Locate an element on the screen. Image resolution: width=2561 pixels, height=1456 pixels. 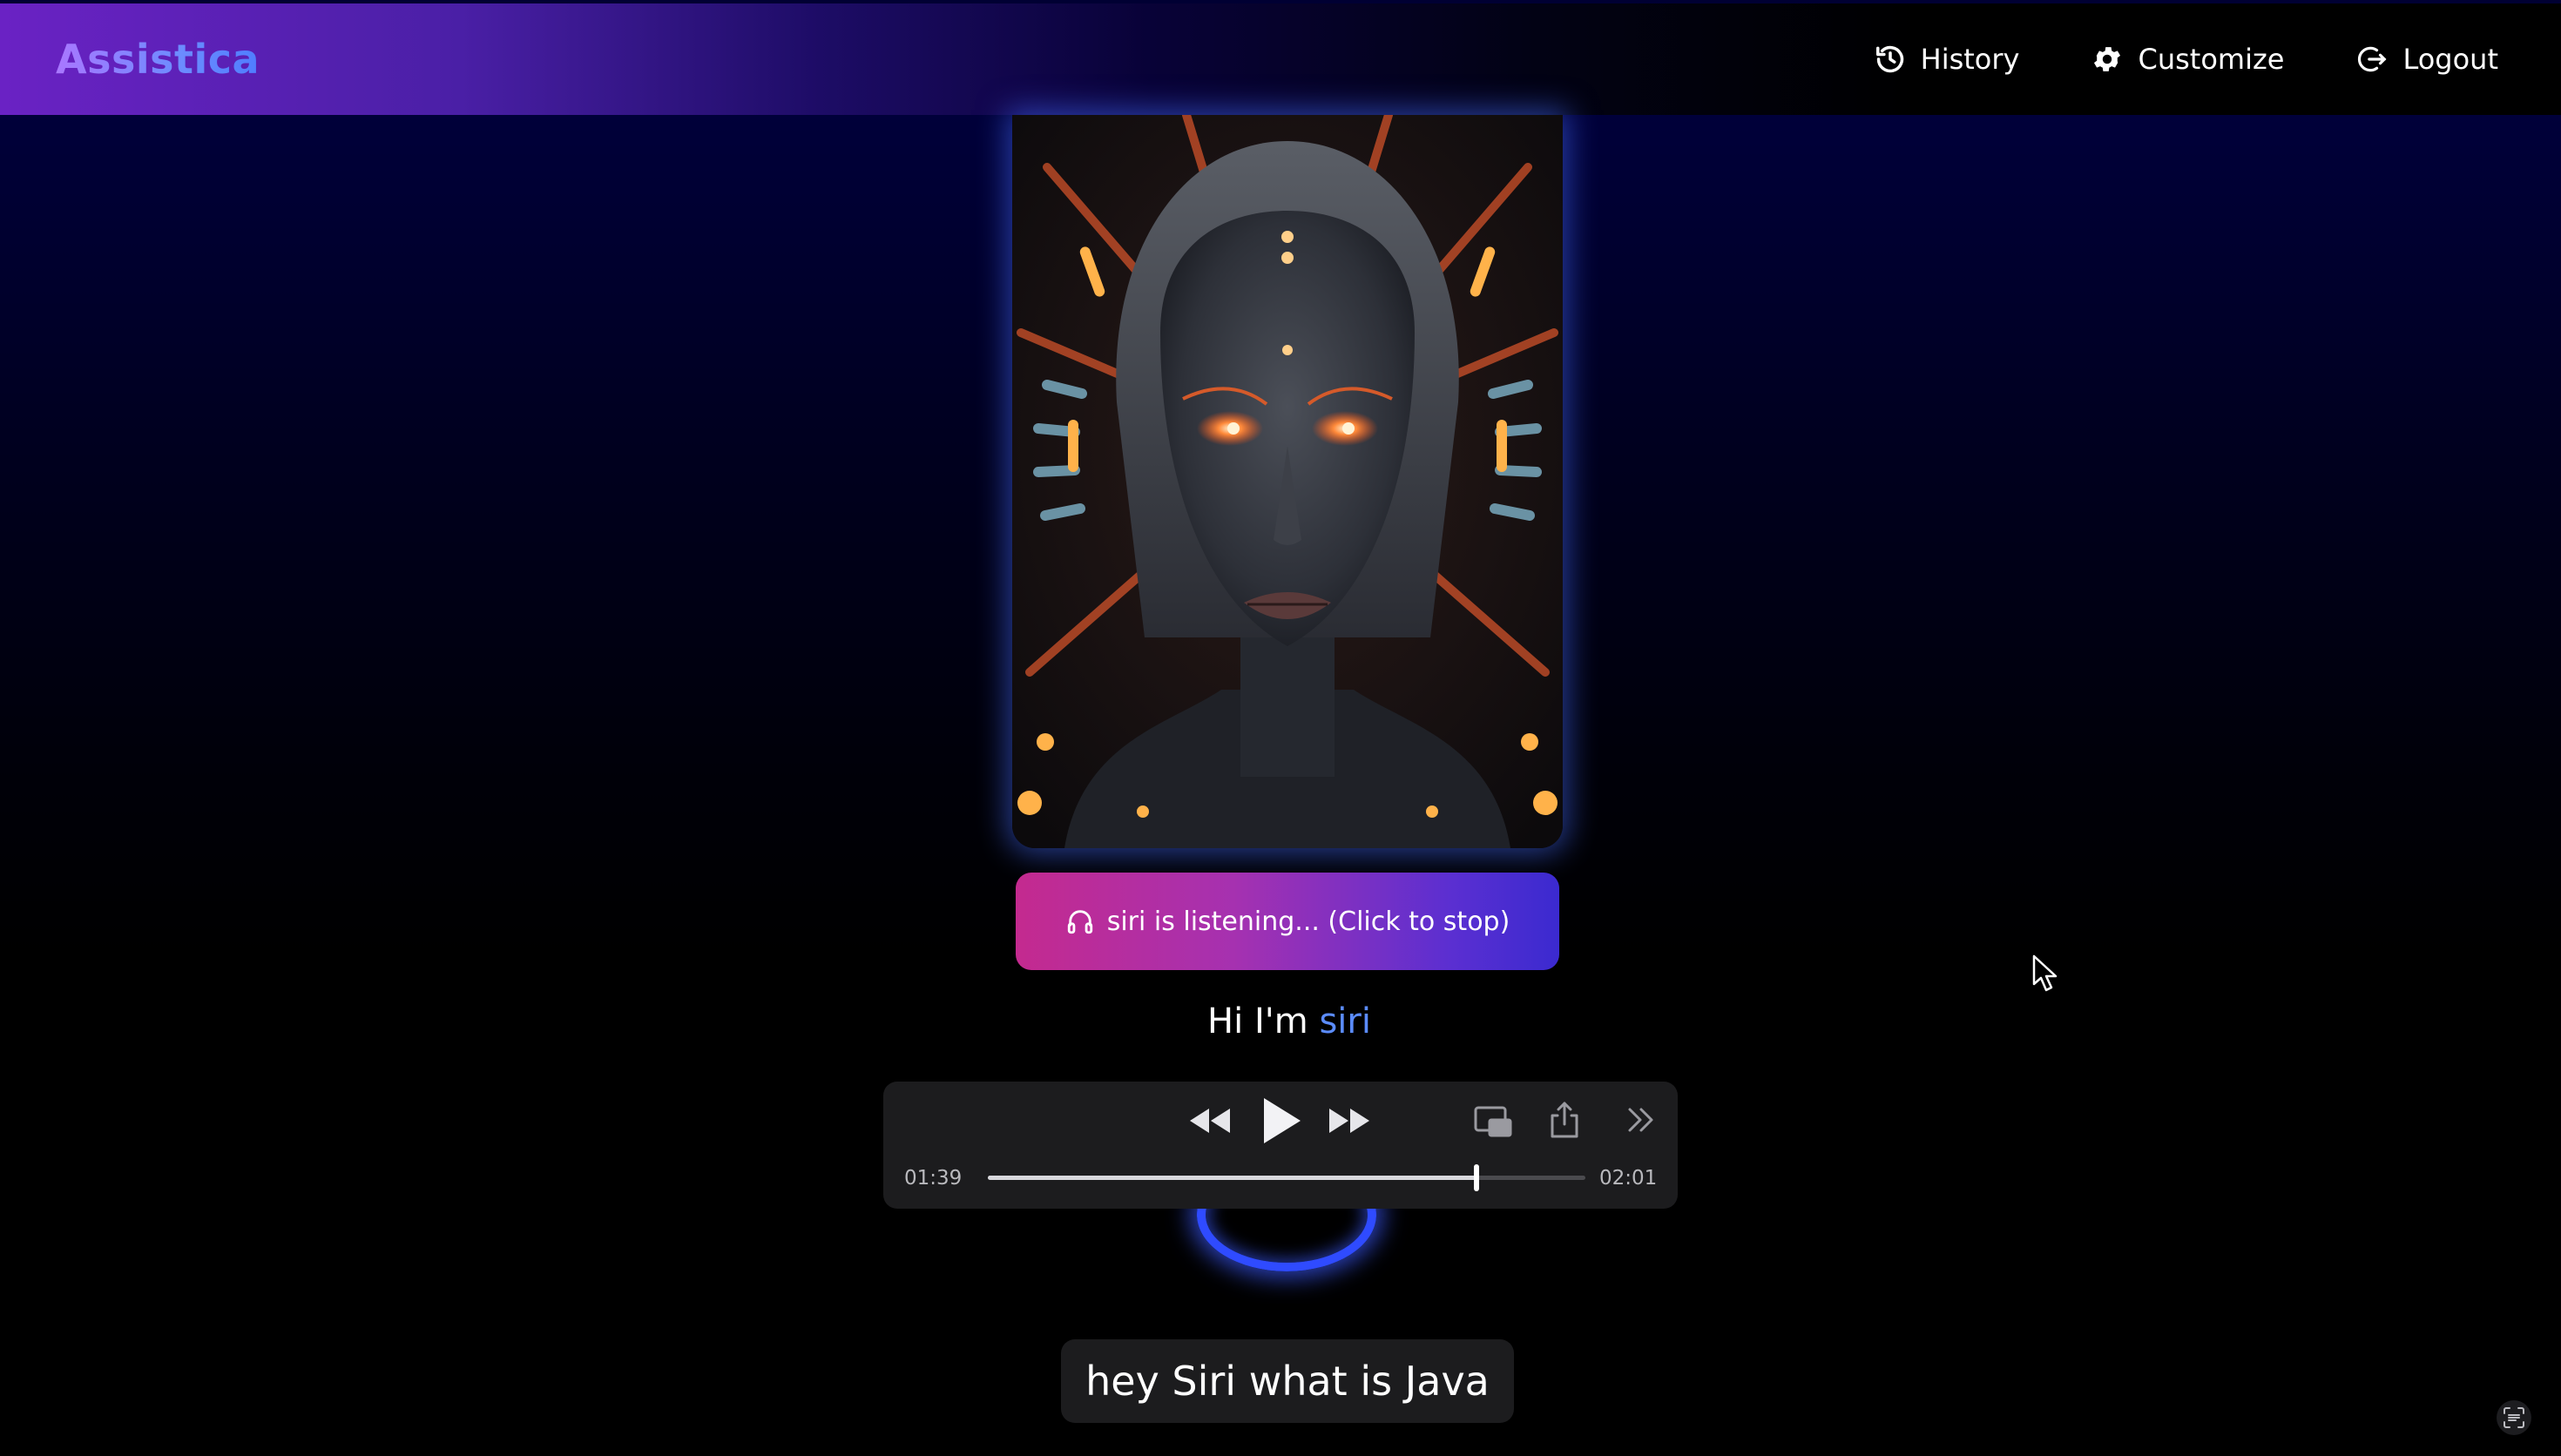
more-controls-button is located at coordinates (1641, 1119).